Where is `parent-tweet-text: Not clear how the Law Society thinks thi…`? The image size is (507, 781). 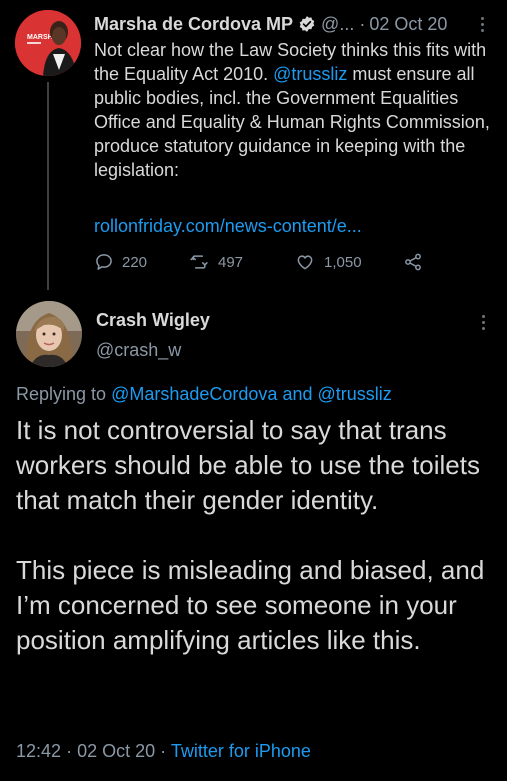 parent-tweet-text: Not clear how the Law Society thinks thi… is located at coordinates (296, 110).